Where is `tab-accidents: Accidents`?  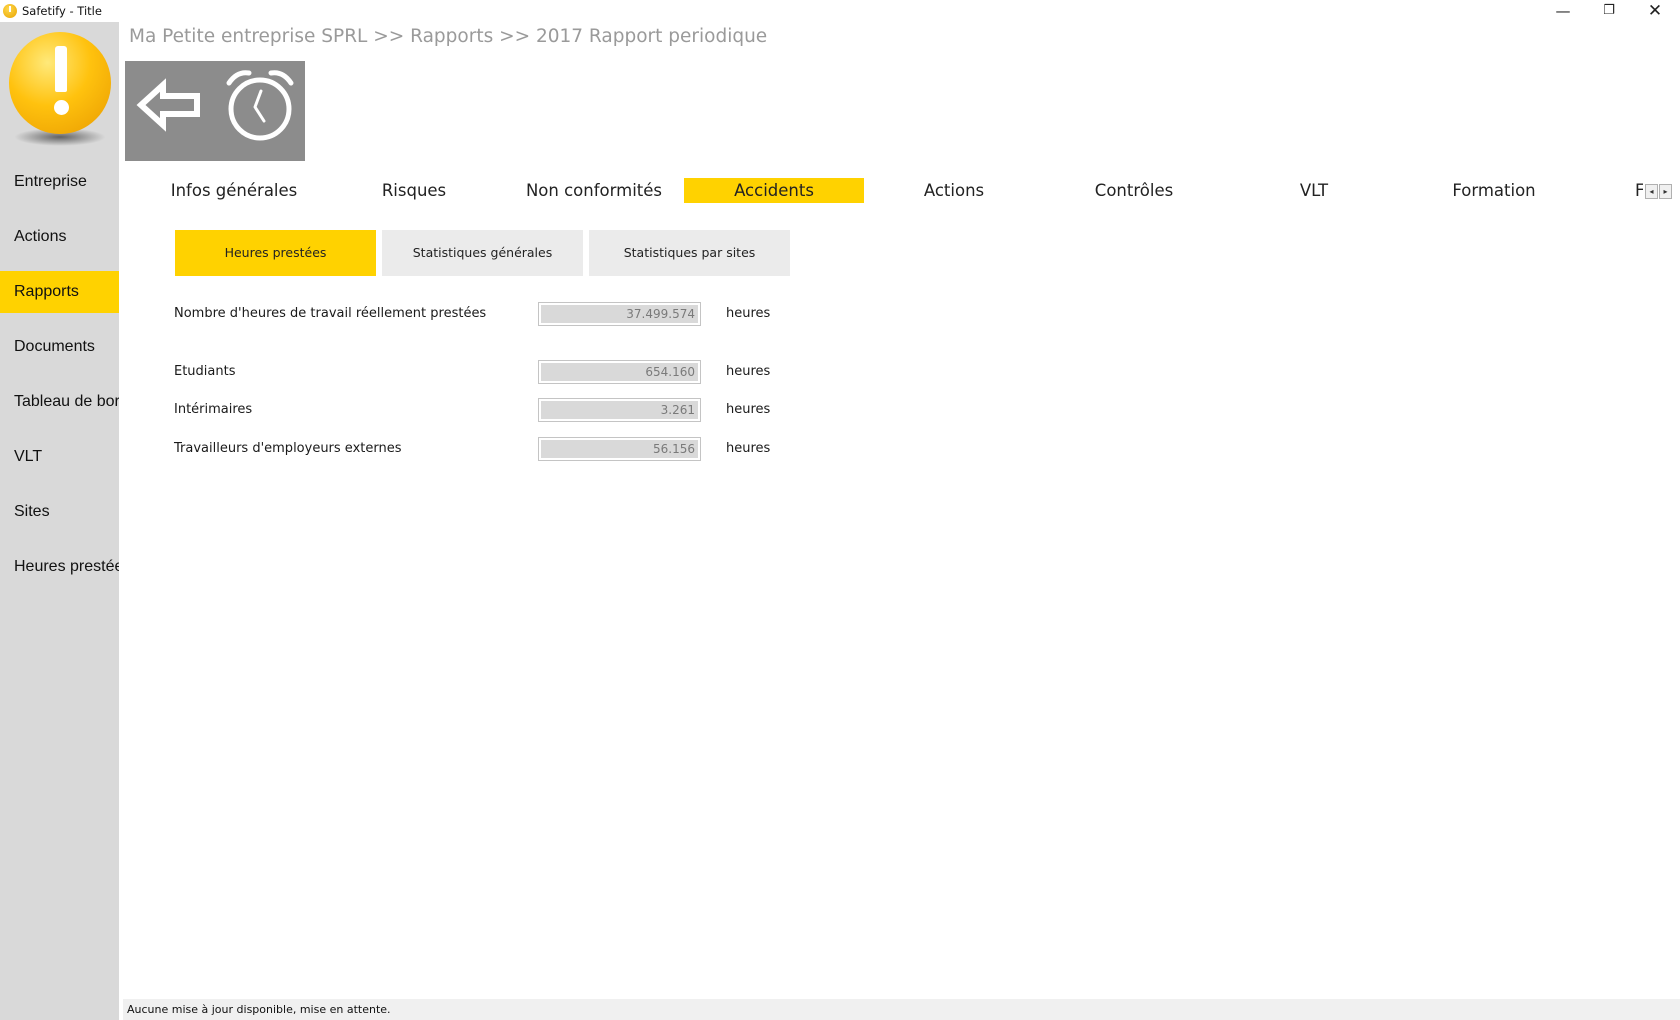
tab-accidents: Accidents is located at coordinates (774, 190).